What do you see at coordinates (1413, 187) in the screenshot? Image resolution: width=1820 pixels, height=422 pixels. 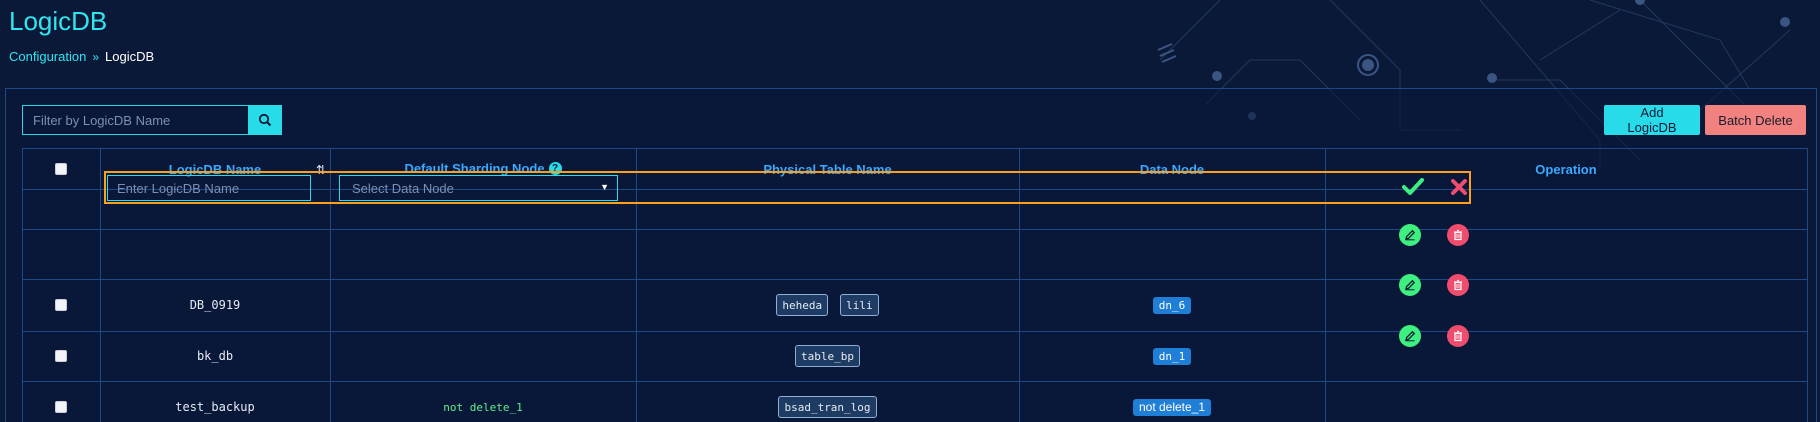 I see `confirm-check-icon` at bounding box center [1413, 187].